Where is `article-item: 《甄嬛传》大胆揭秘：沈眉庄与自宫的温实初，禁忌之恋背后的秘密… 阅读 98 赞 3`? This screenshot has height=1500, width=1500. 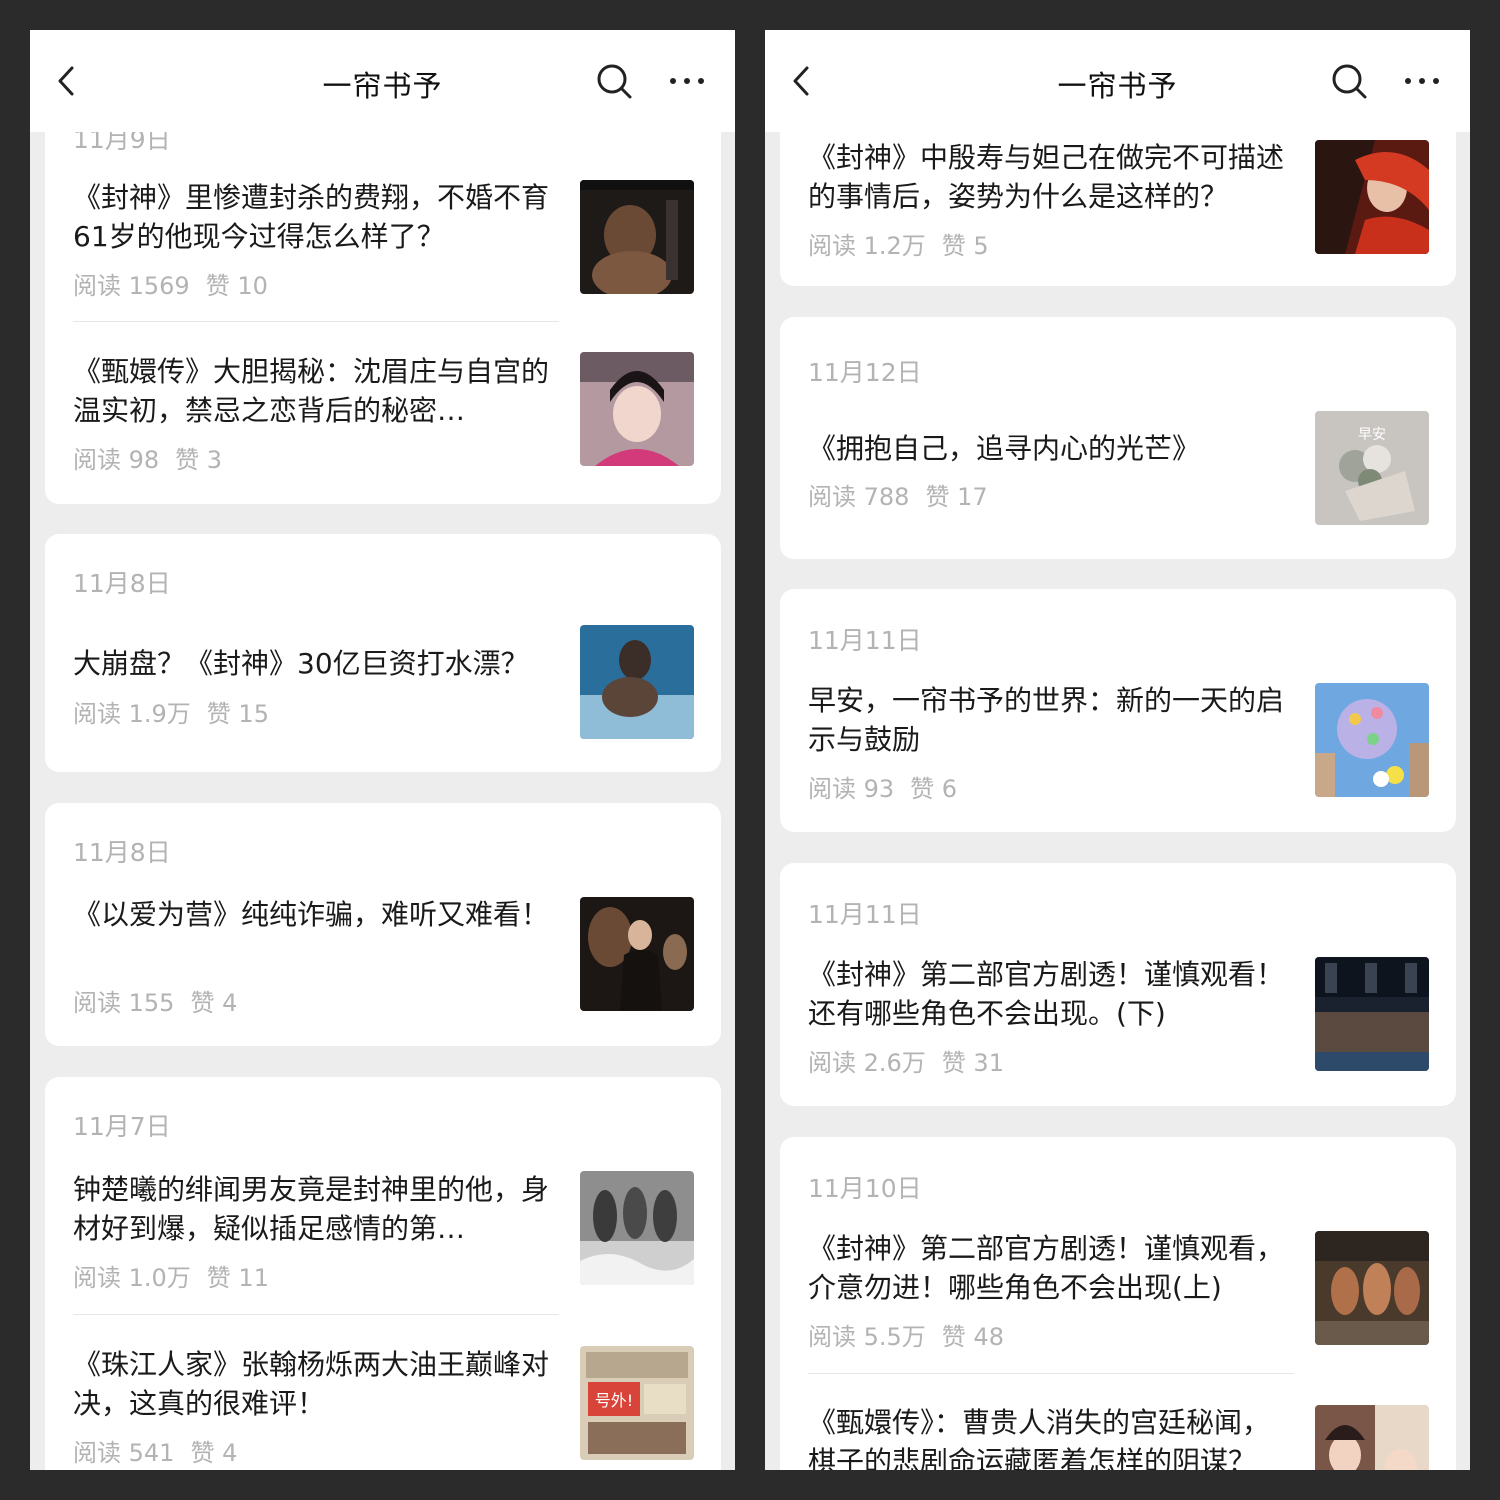 article-item: 《甄嬛传》大胆揭秘：沈眉庄与自宫的温实初，禁忌之恋背后的秘密… 阅读 98 赞 3 is located at coordinates (383, 417).